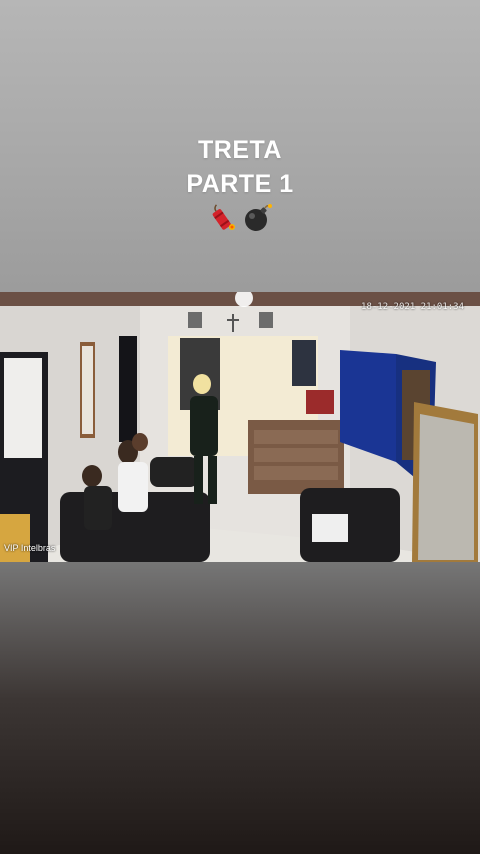  What do you see at coordinates (240, 218) in the screenshot?
I see `emoji-row` at bounding box center [240, 218].